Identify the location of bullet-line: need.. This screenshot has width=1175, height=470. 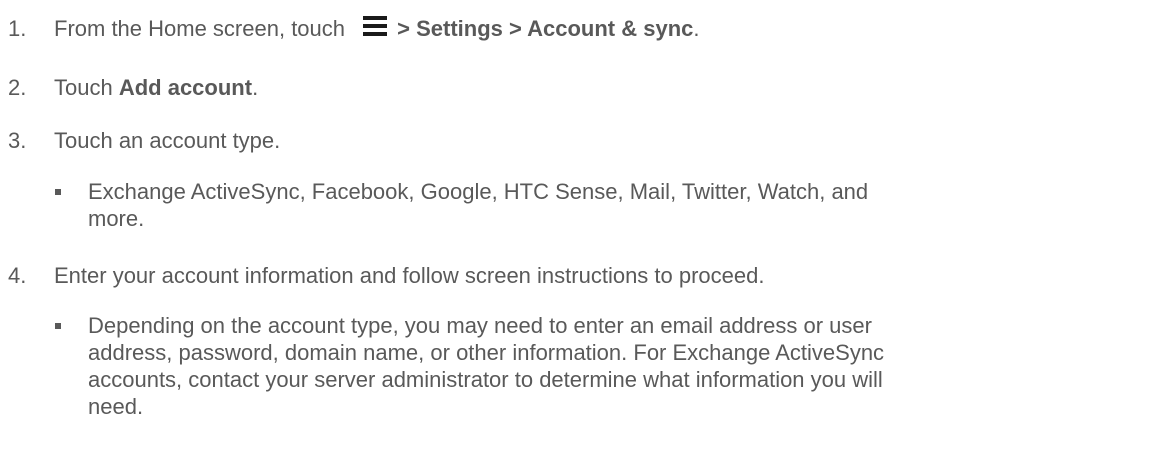
(116, 406).